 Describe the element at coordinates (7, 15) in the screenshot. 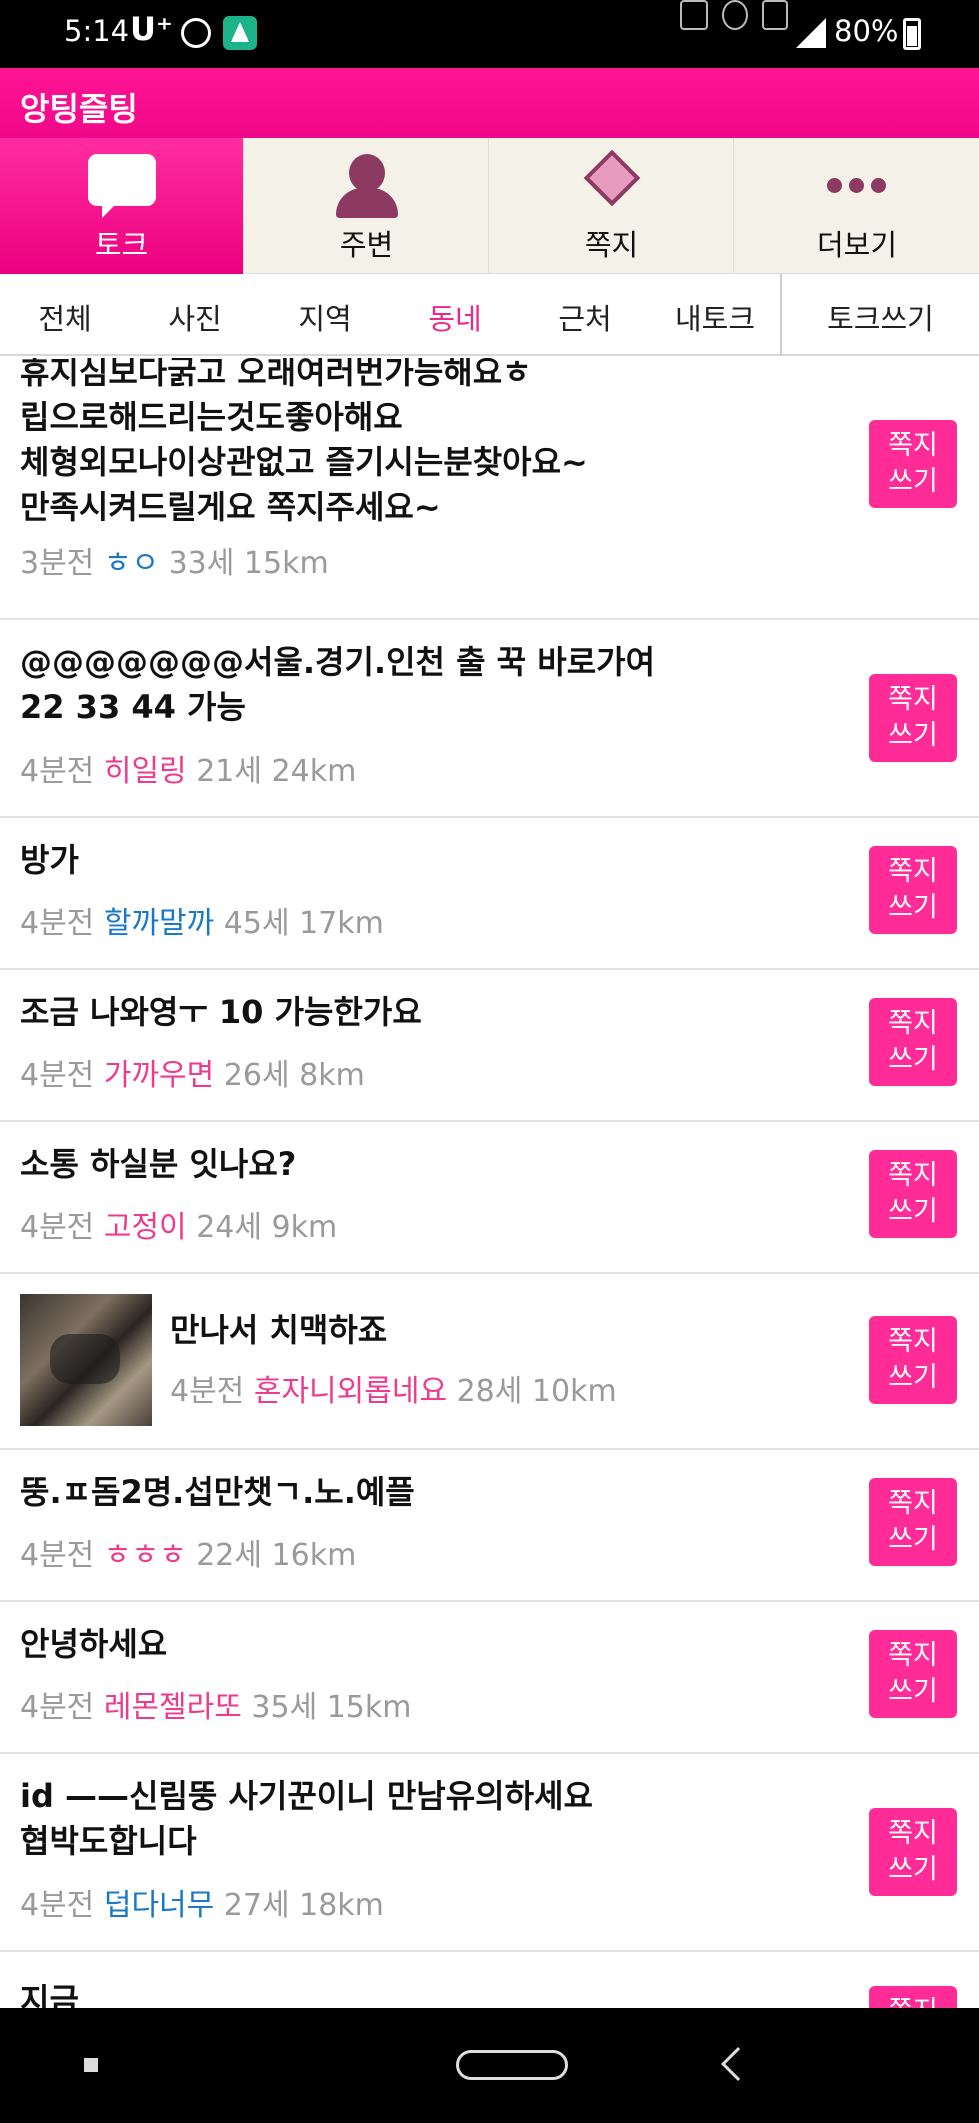

I see `bluetooth-icon` at that location.